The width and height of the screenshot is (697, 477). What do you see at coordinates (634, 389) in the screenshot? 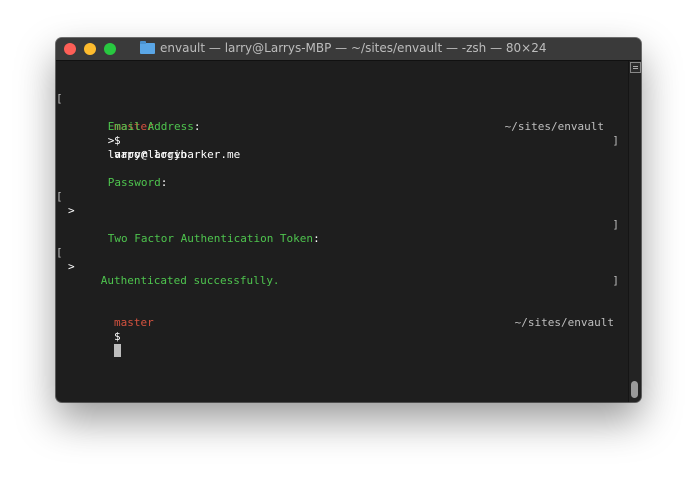
I see `scrollbar-thumb` at bounding box center [634, 389].